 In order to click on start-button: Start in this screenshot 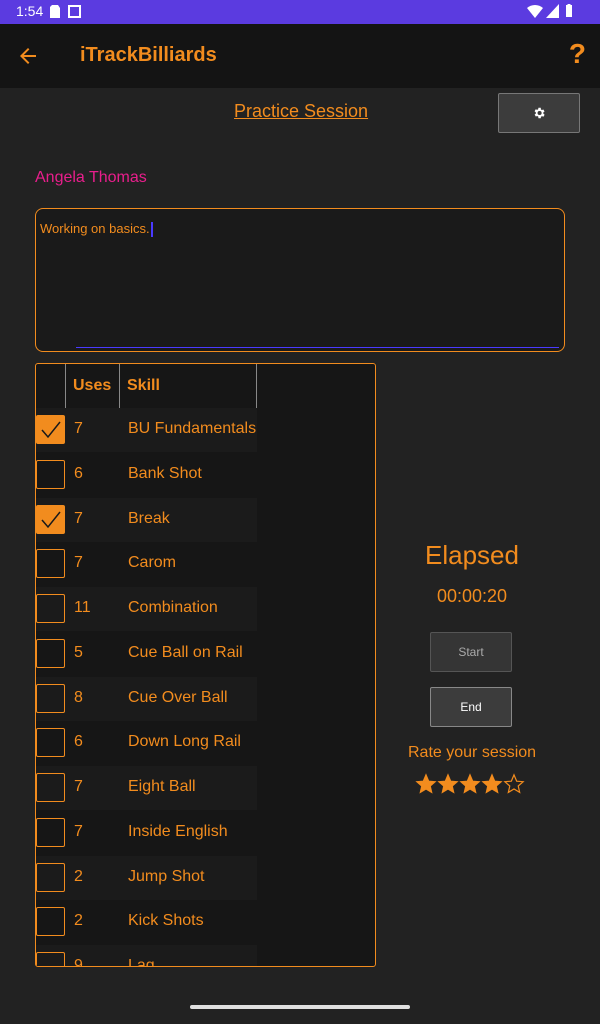, I will do `click(471, 652)`.